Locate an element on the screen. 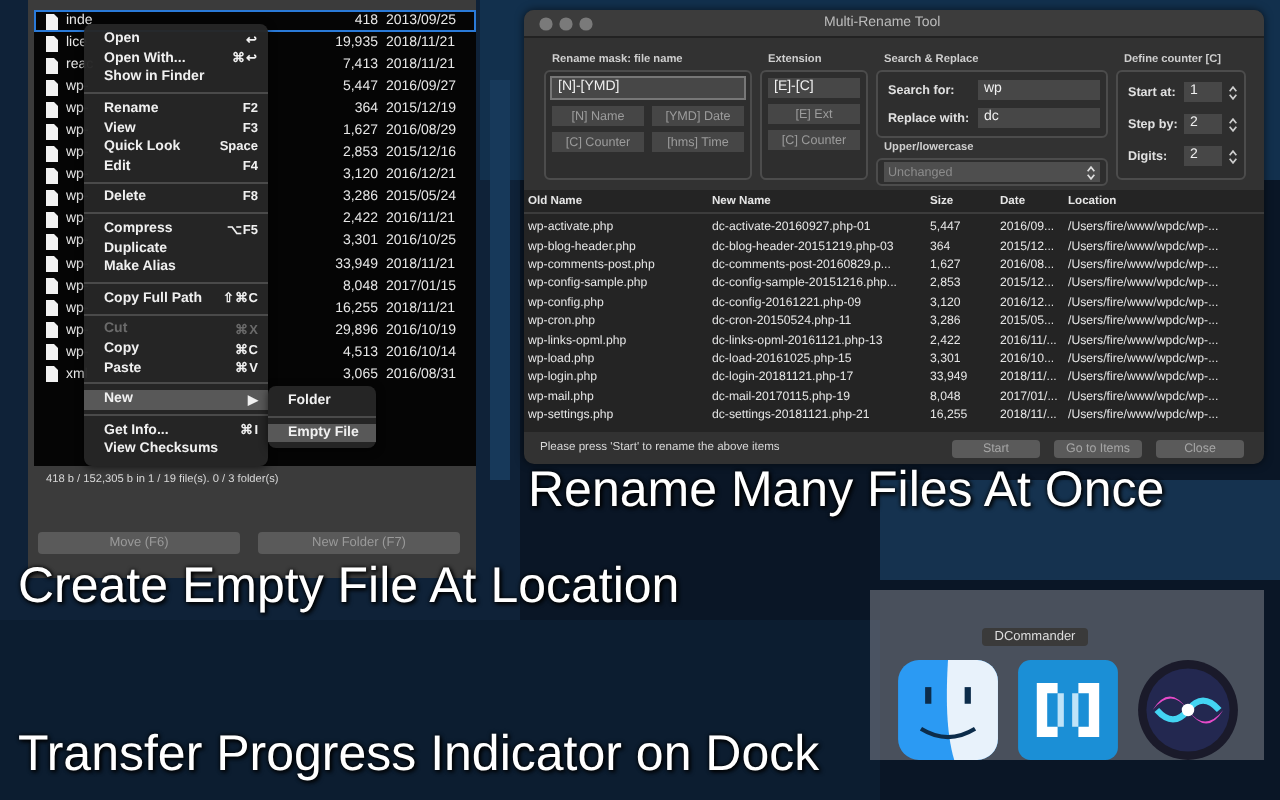  finder-icon is located at coordinates (947, 710).